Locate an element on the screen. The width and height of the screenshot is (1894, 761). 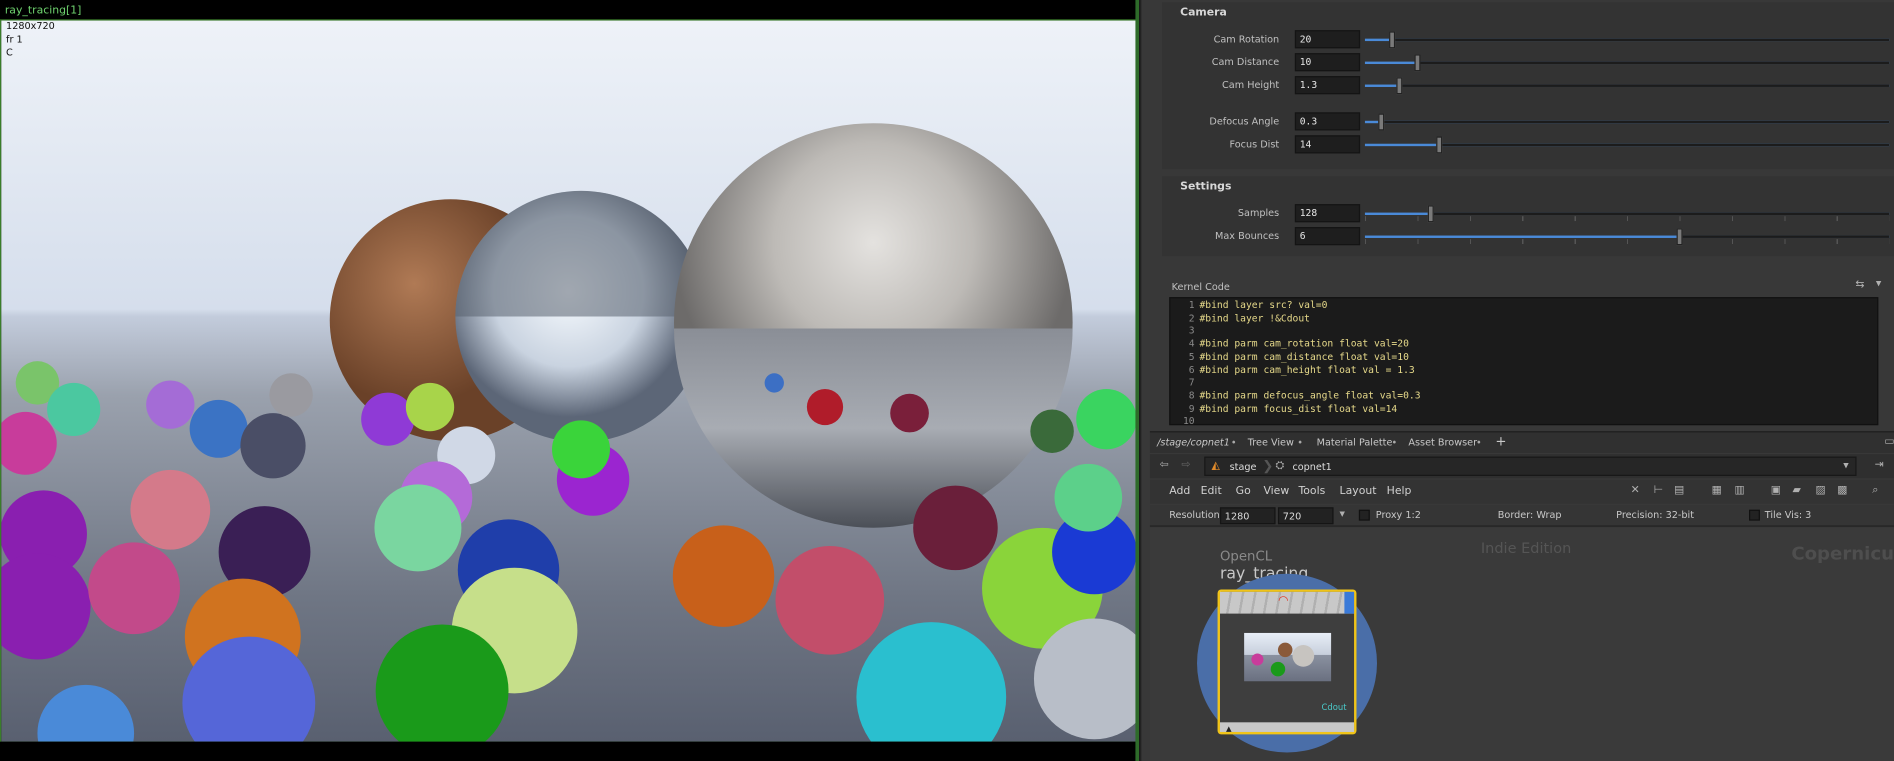
focus-dist-field: 14 is located at coordinates (1327, 144).